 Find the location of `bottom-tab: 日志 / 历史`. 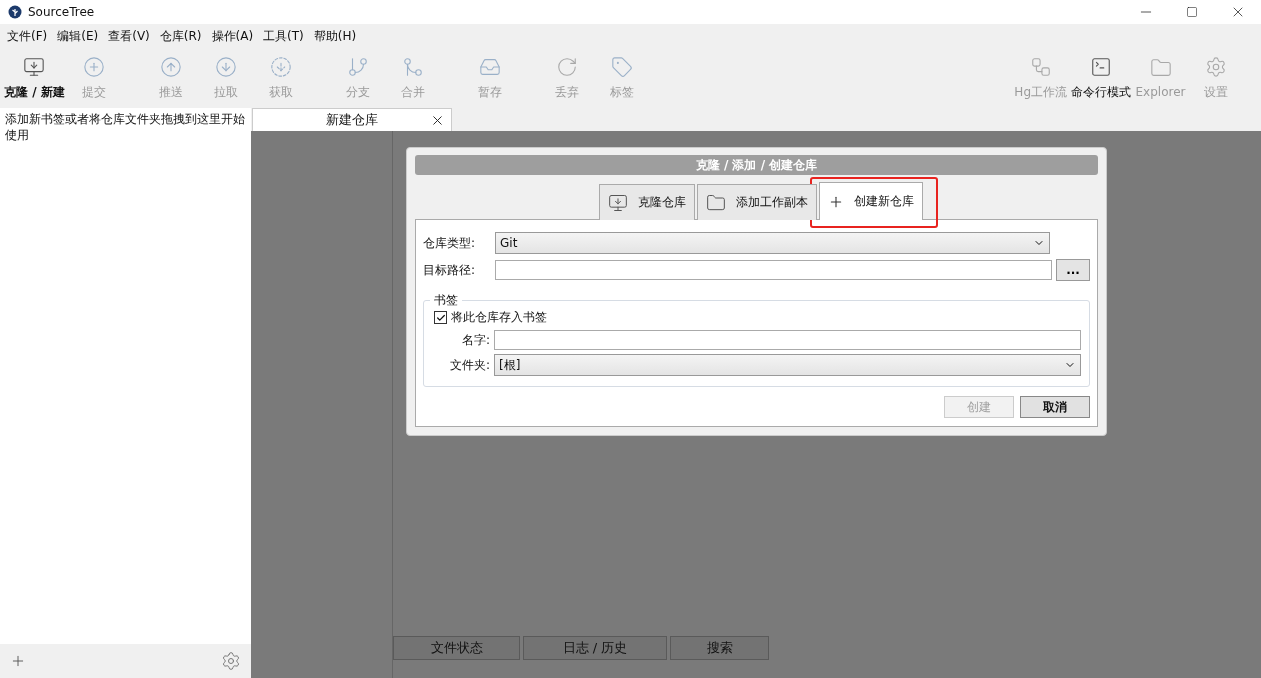

bottom-tab: 日志 / 历史 is located at coordinates (595, 648).